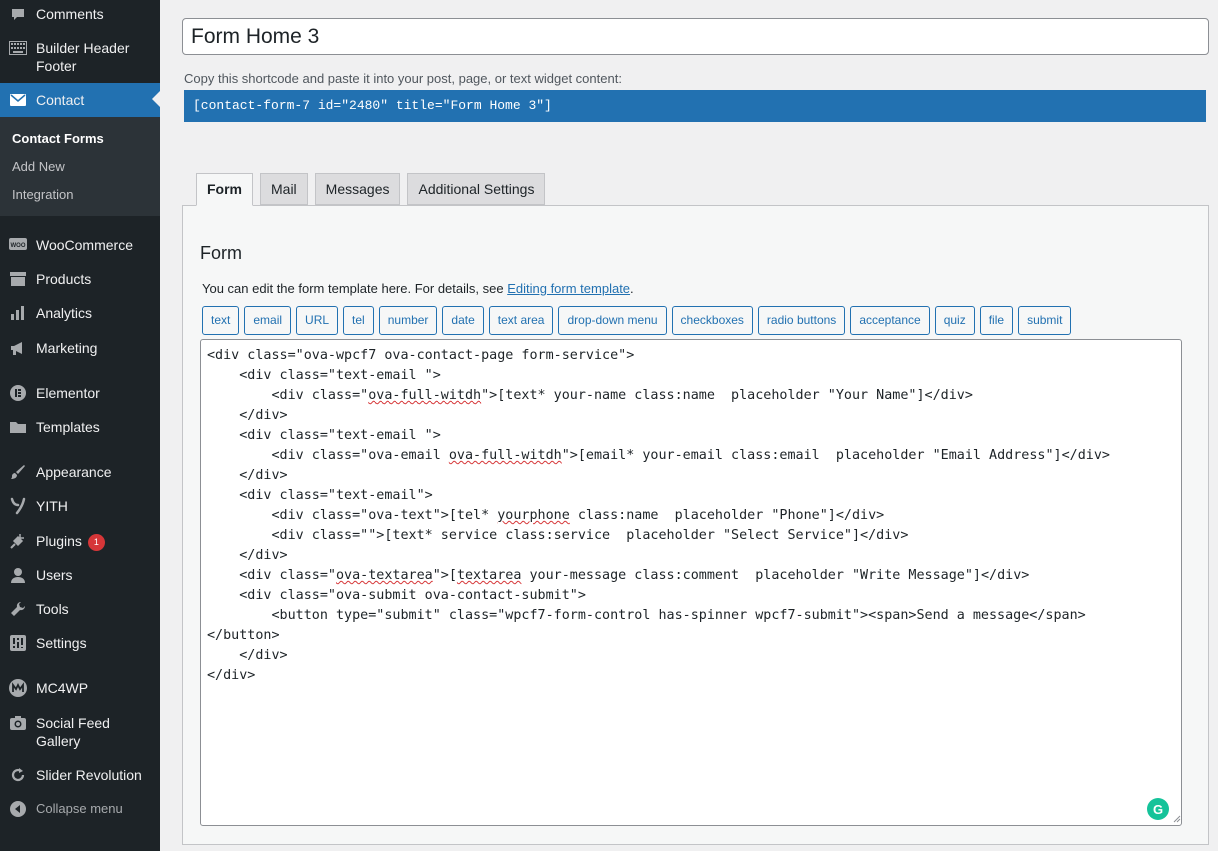 The image size is (1218, 851). What do you see at coordinates (80, 314) in the screenshot?
I see `sidebar-item-analytics: Analytics` at bounding box center [80, 314].